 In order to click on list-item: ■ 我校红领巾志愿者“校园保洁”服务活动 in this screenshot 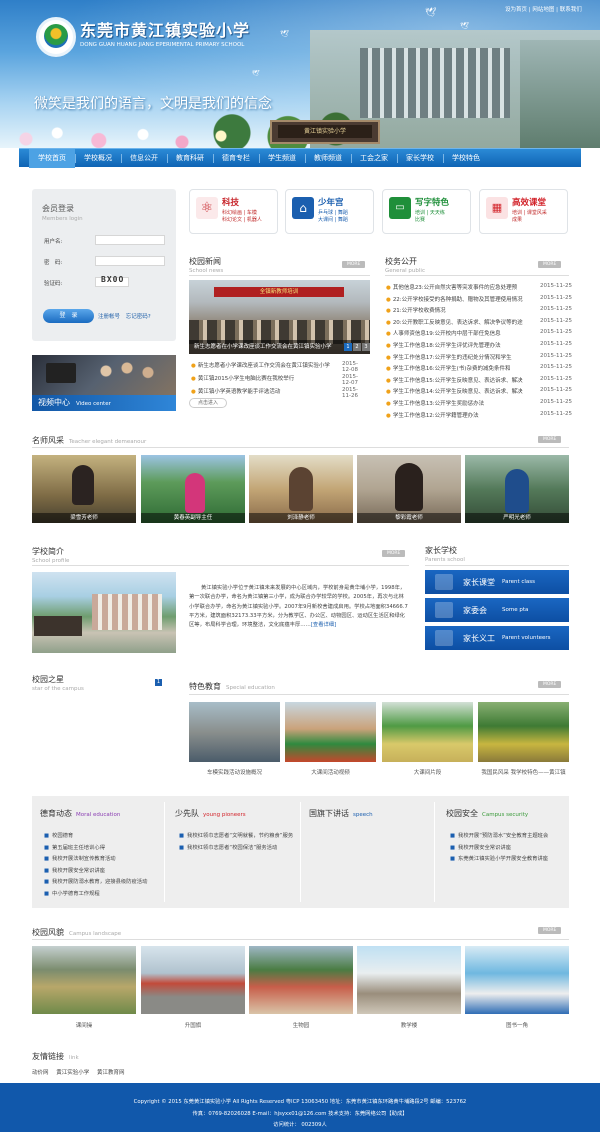, I will do `click(228, 847)`.